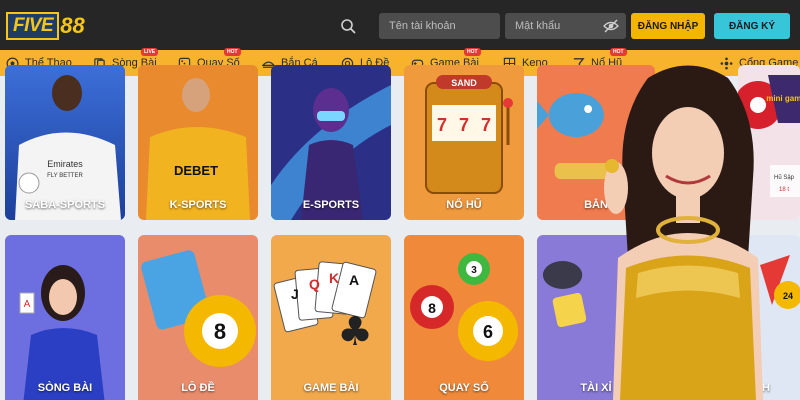 Image resolution: width=800 pixels, height=400 pixels. What do you see at coordinates (442, 125) in the screenshot?
I see `reel-1: 7` at bounding box center [442, 125].